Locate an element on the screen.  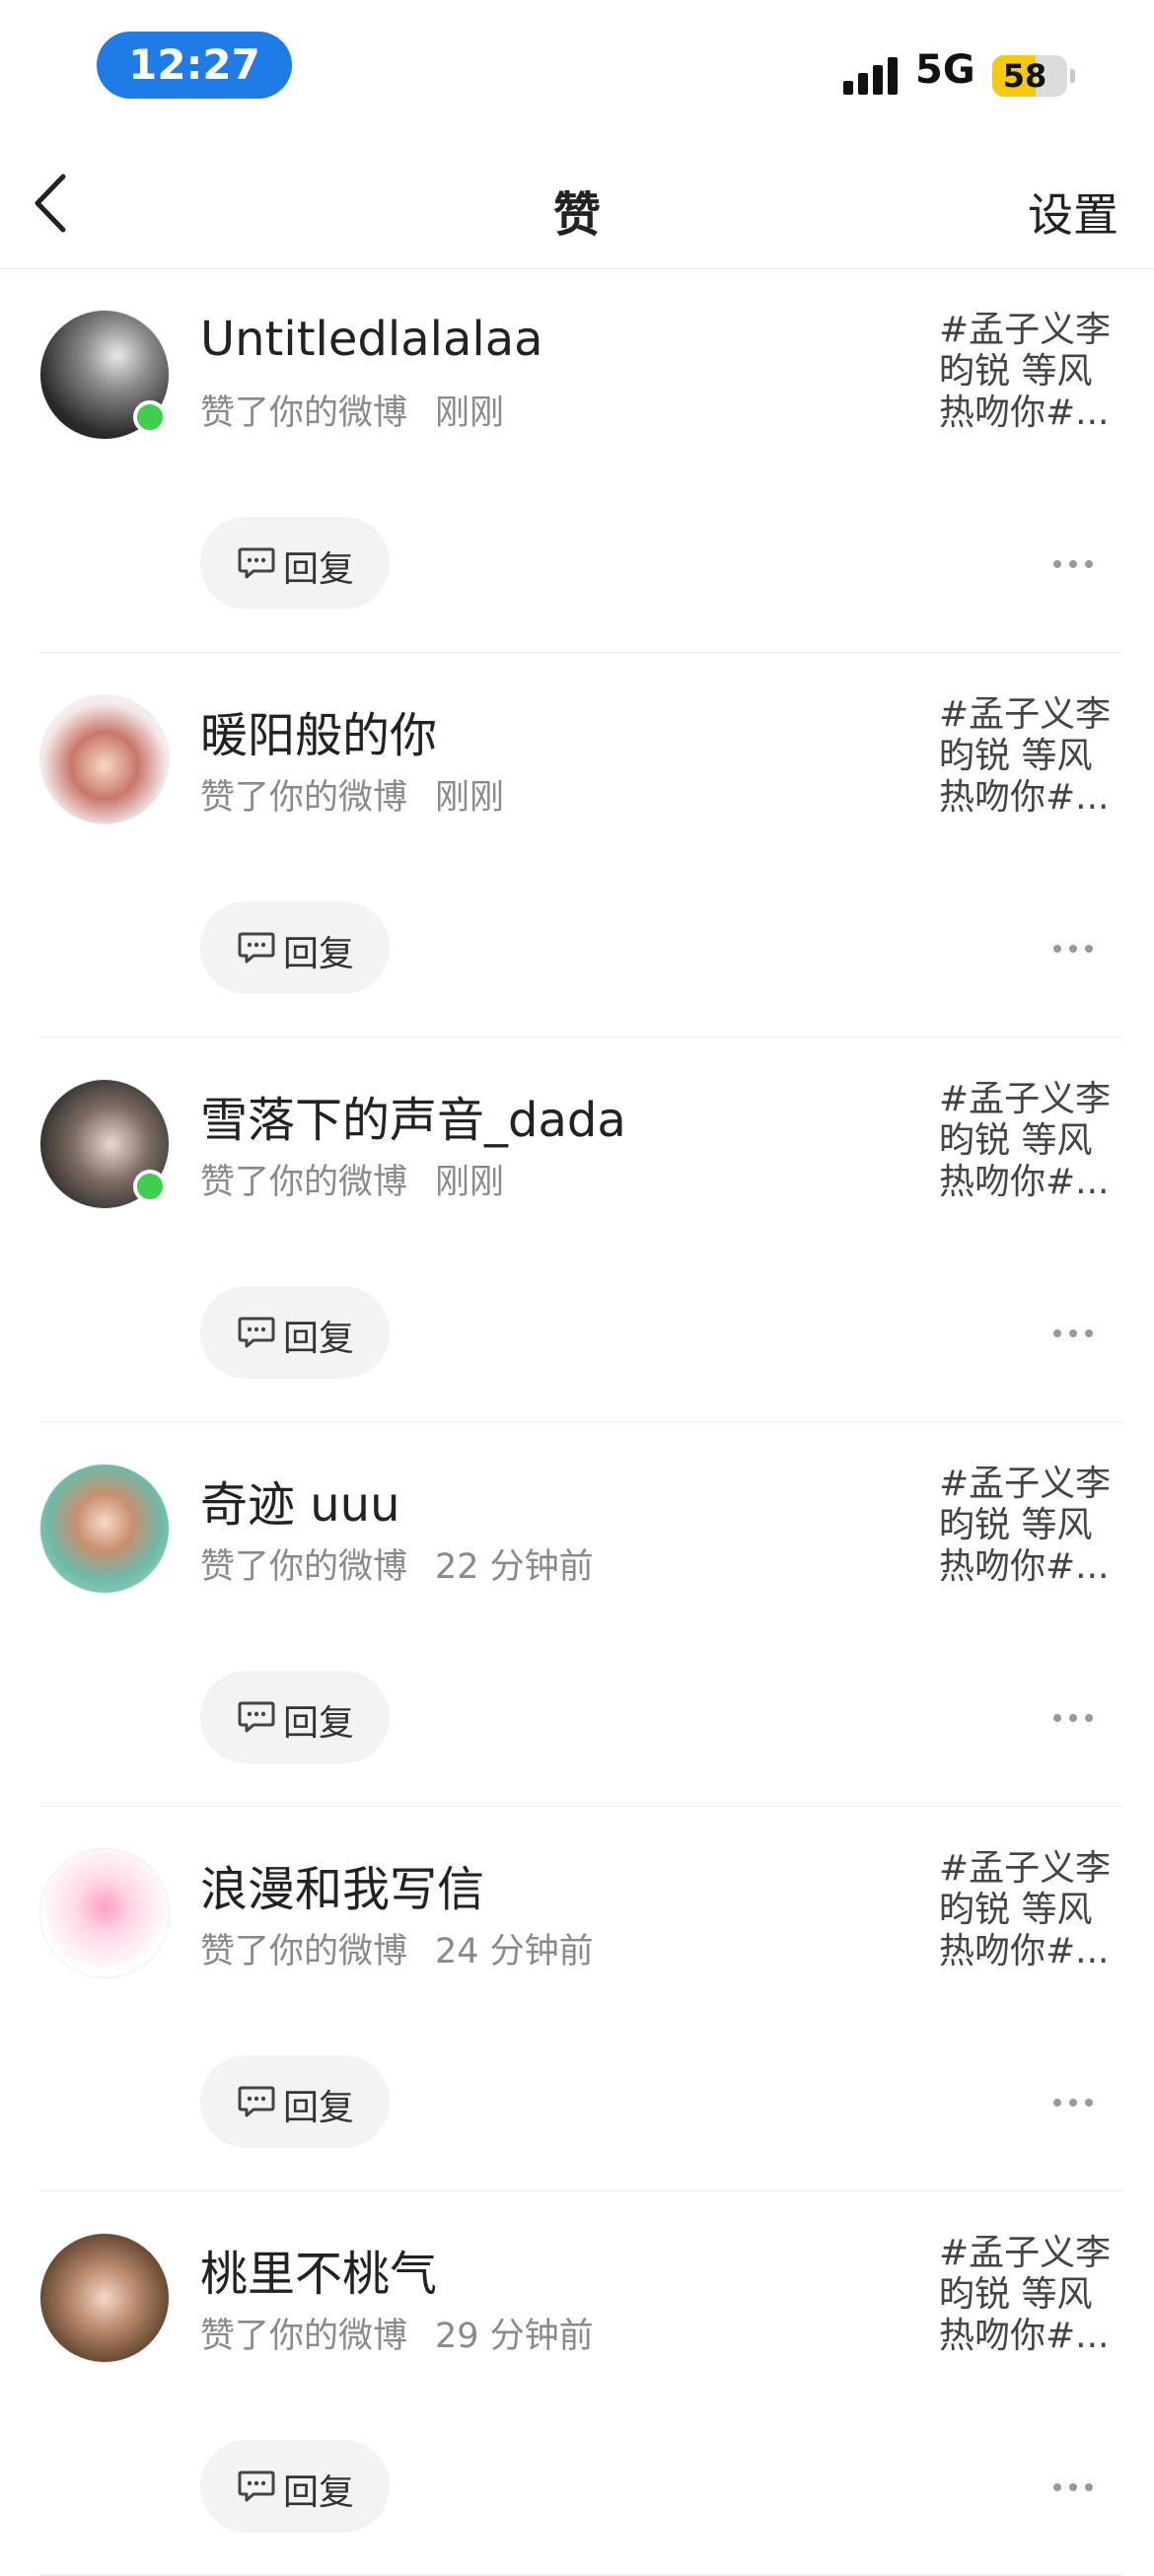
user-name: 奇迹 uuu is located at coordinates (300, 1500).